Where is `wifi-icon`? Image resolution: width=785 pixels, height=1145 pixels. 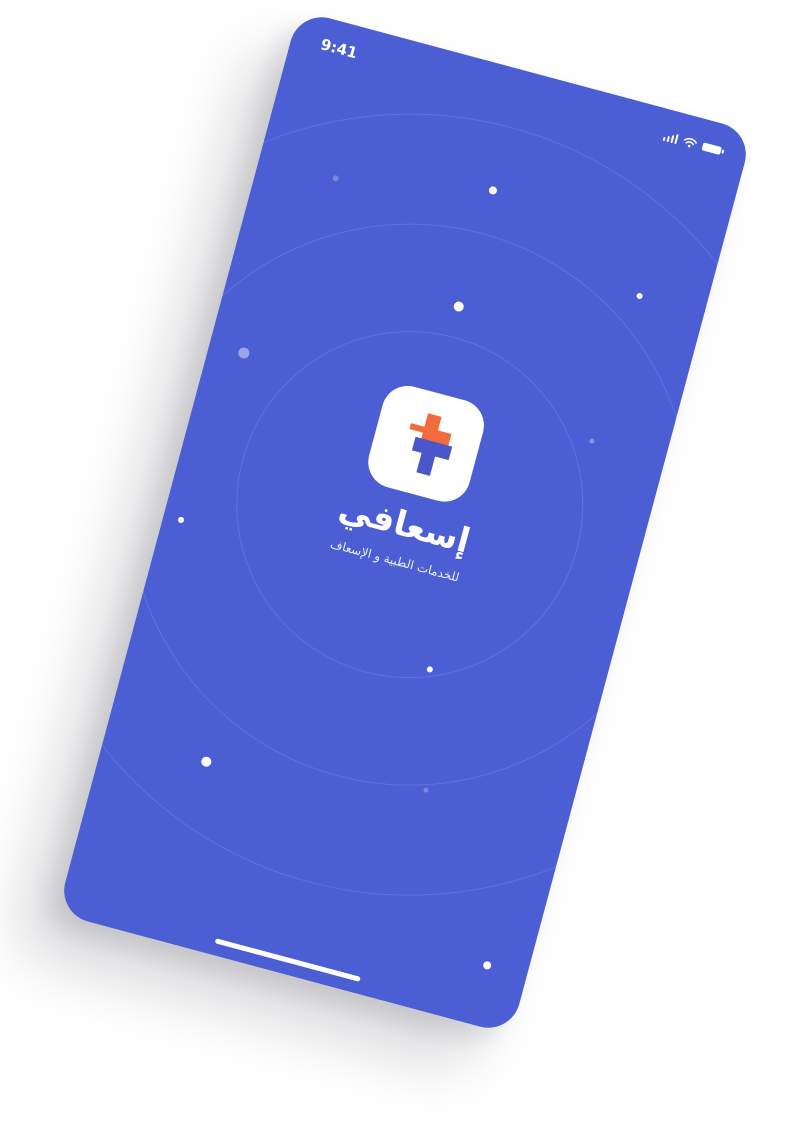 wifi-icon is located at coordinates (690, 142).